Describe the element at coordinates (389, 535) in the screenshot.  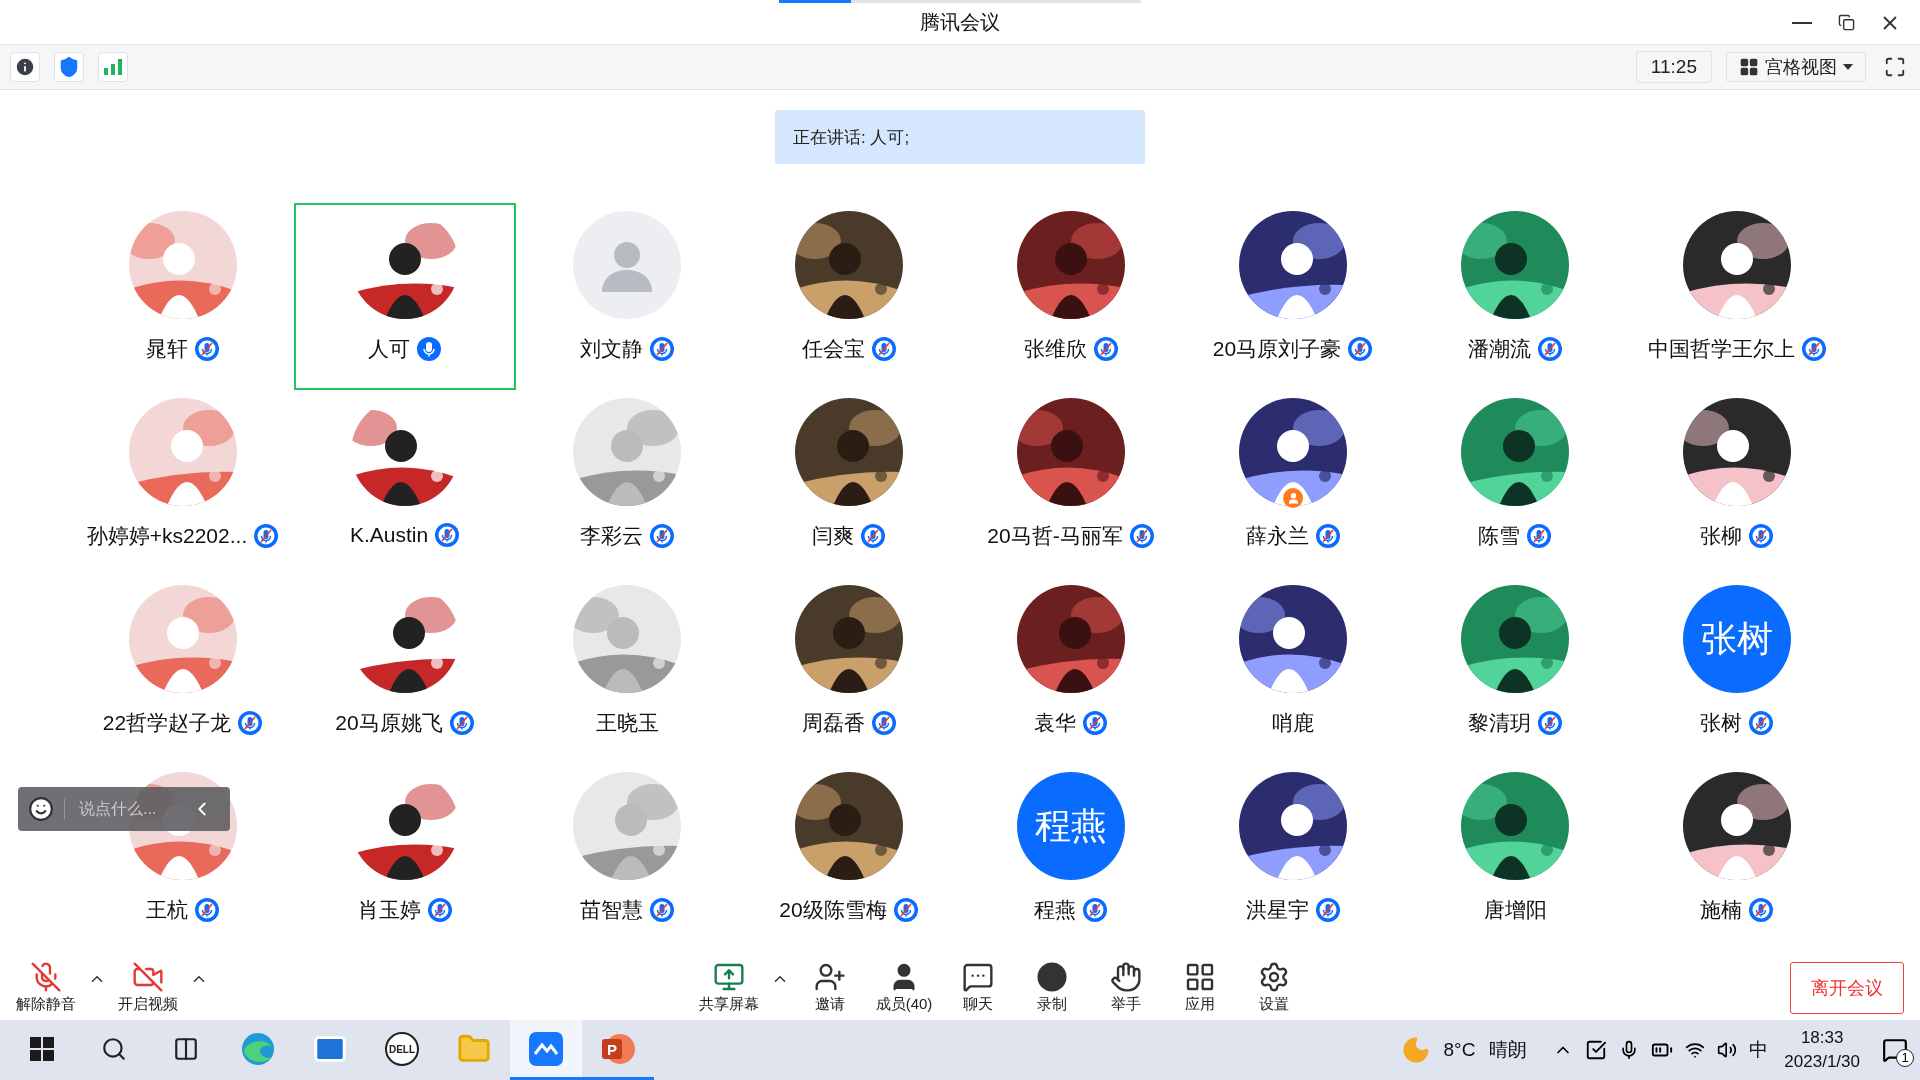
I see `participant-name: K.Austin` at that location.